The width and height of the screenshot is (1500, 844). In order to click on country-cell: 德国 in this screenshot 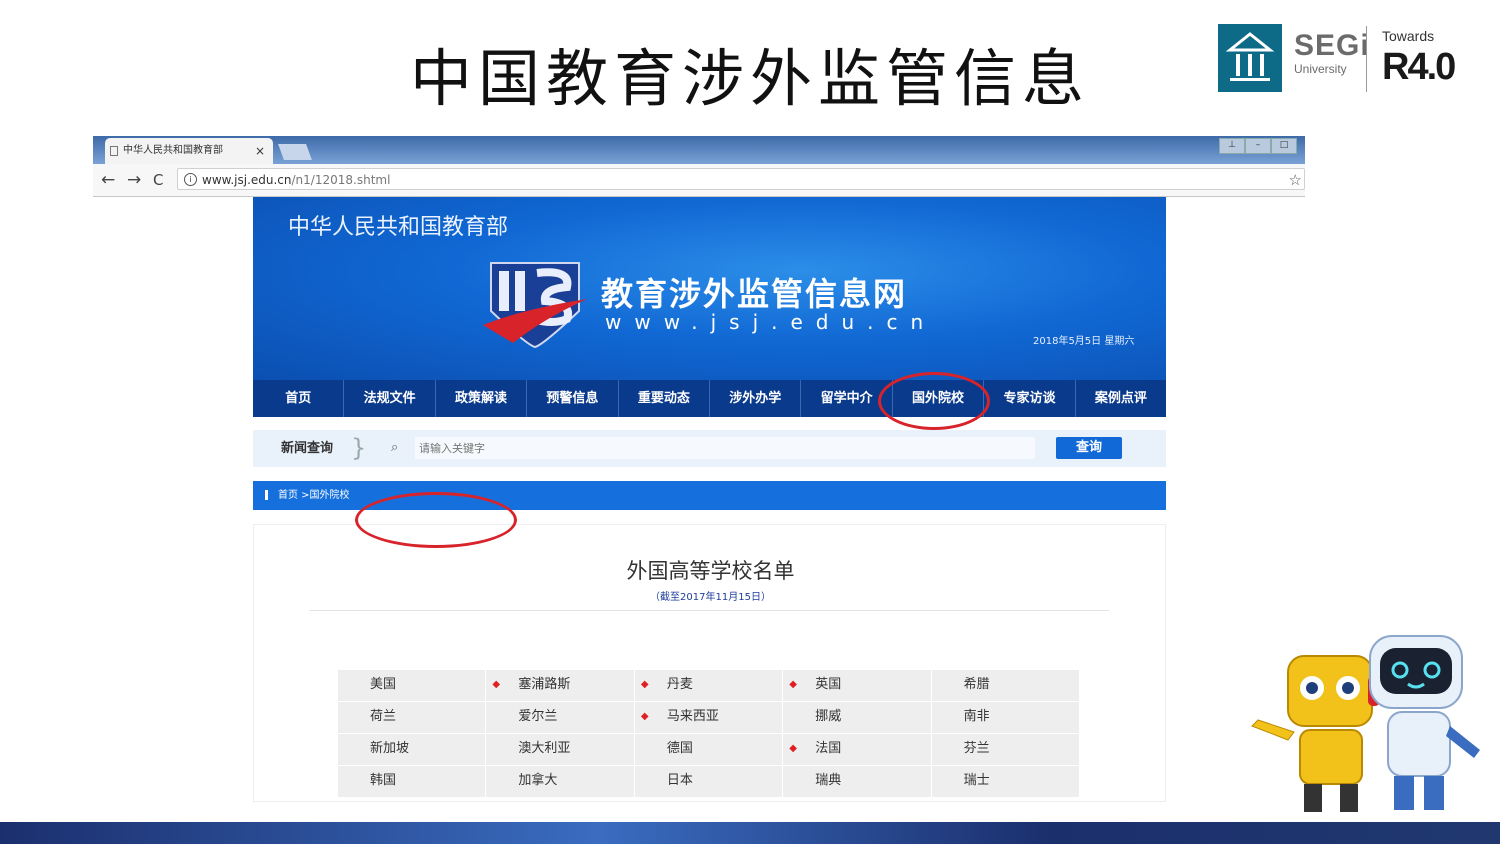, I will do `click(708, 749)`.